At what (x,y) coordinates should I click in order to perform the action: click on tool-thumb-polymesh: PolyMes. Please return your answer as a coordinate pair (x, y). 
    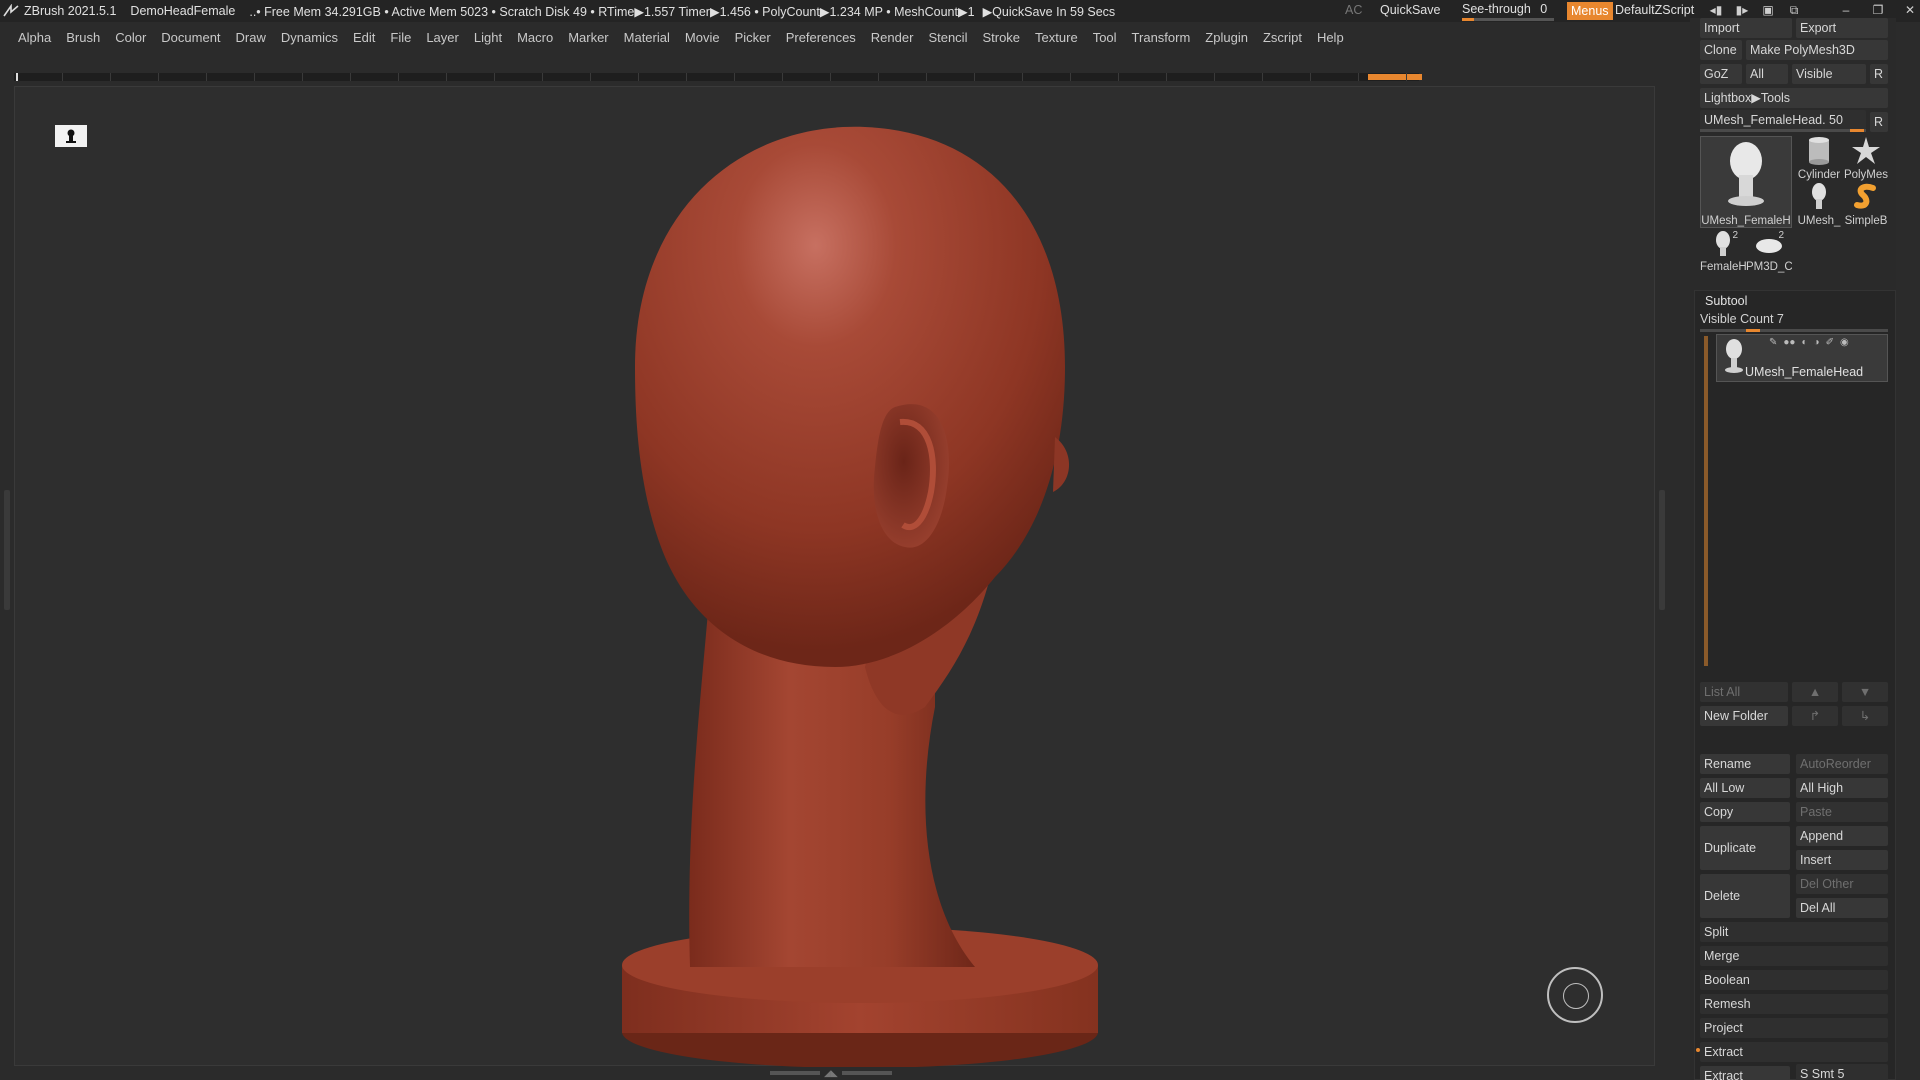
    Looking at the image, I should click on (1866, 159).